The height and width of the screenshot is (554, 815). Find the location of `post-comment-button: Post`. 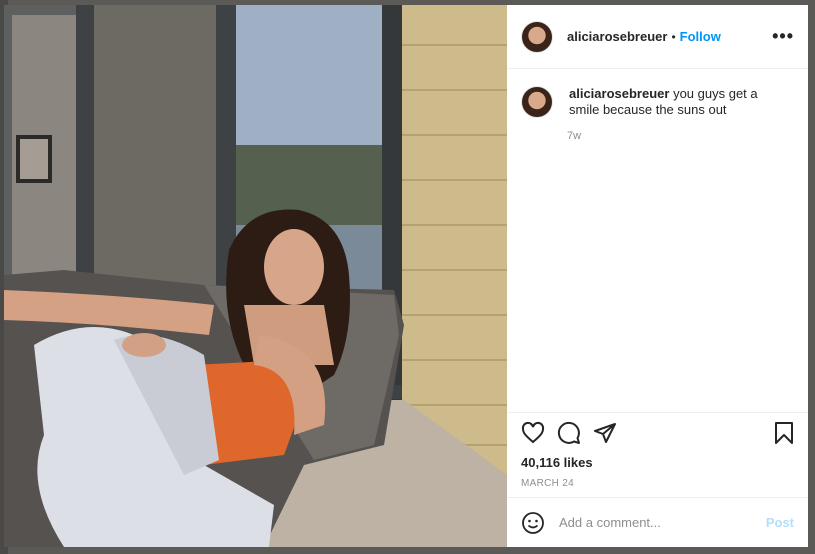

post-comment-button: Post is located at coordinates (780, 522).